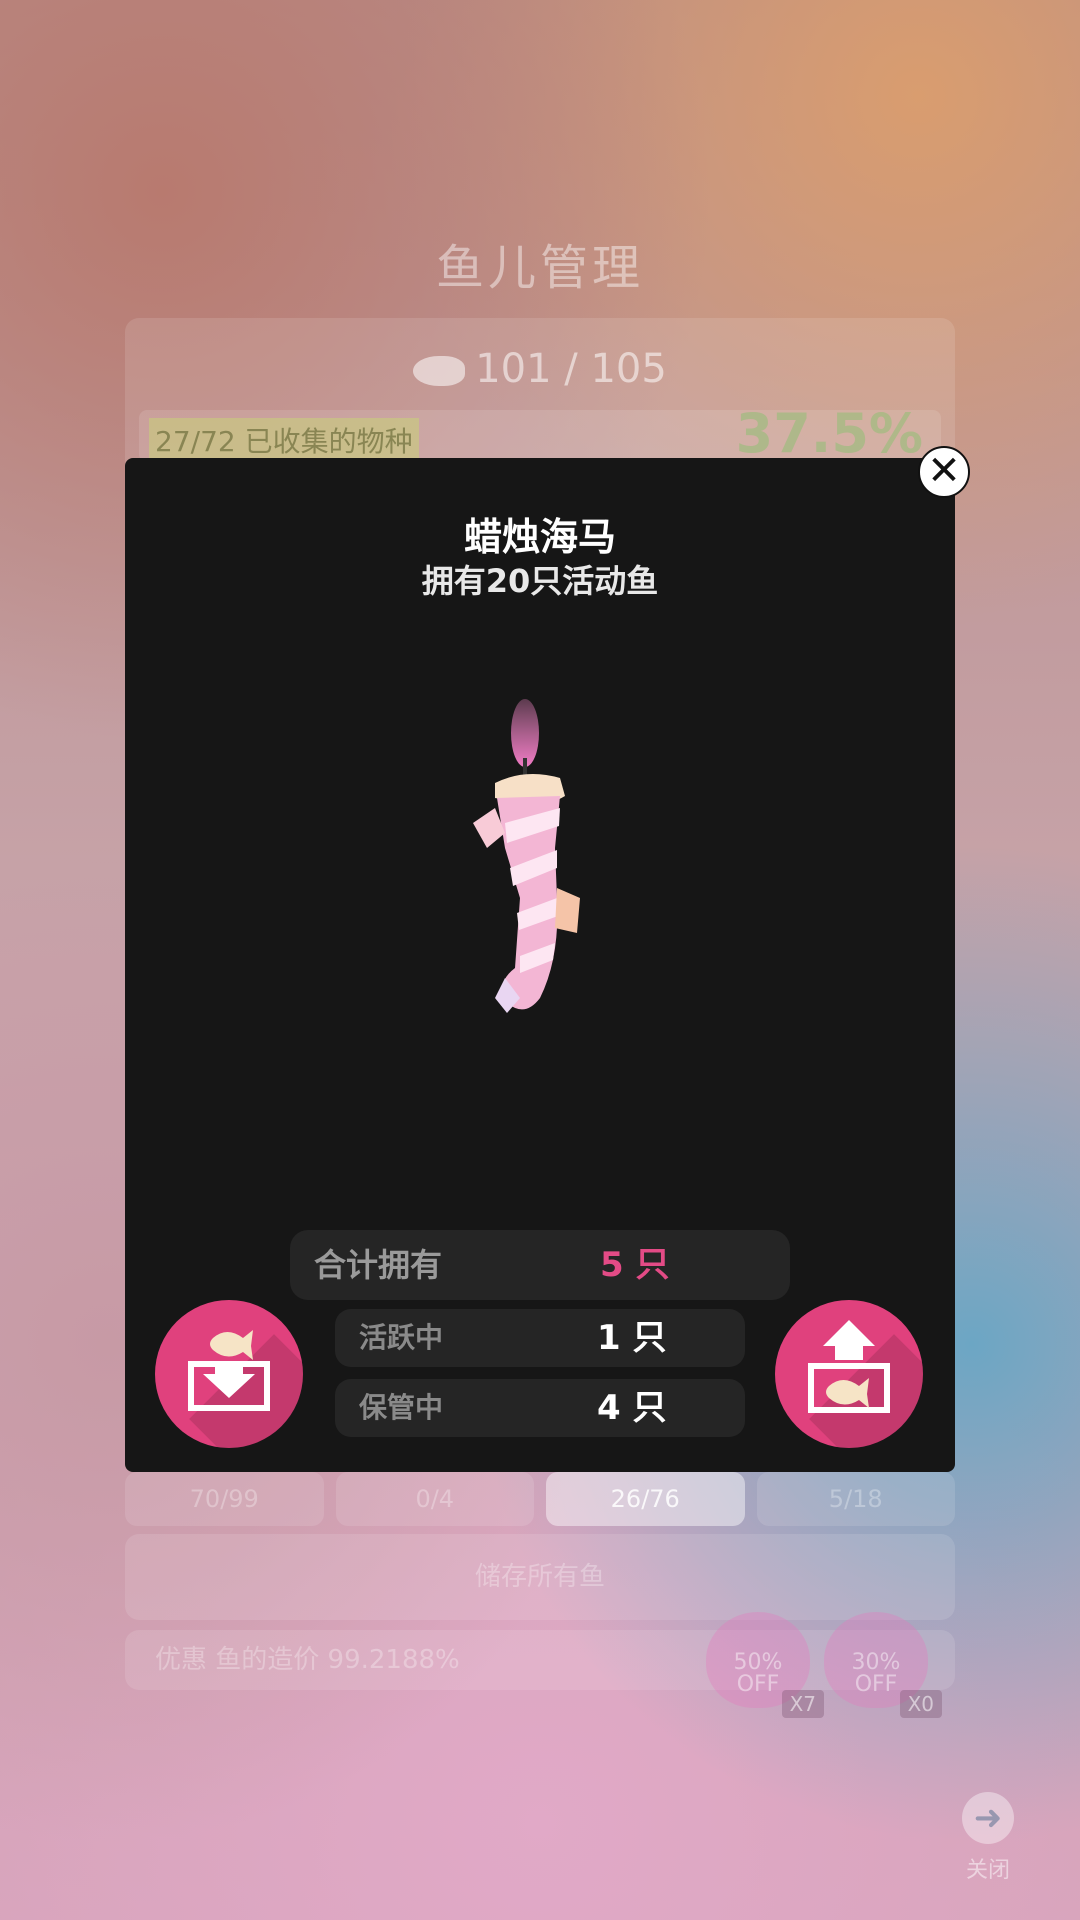 The height and width of the screenshot is (1920, 1080). Describe the element at coordinates (540, 1577) in the screenshot. I see `store-all-button: 储存所有鱼` at that location.